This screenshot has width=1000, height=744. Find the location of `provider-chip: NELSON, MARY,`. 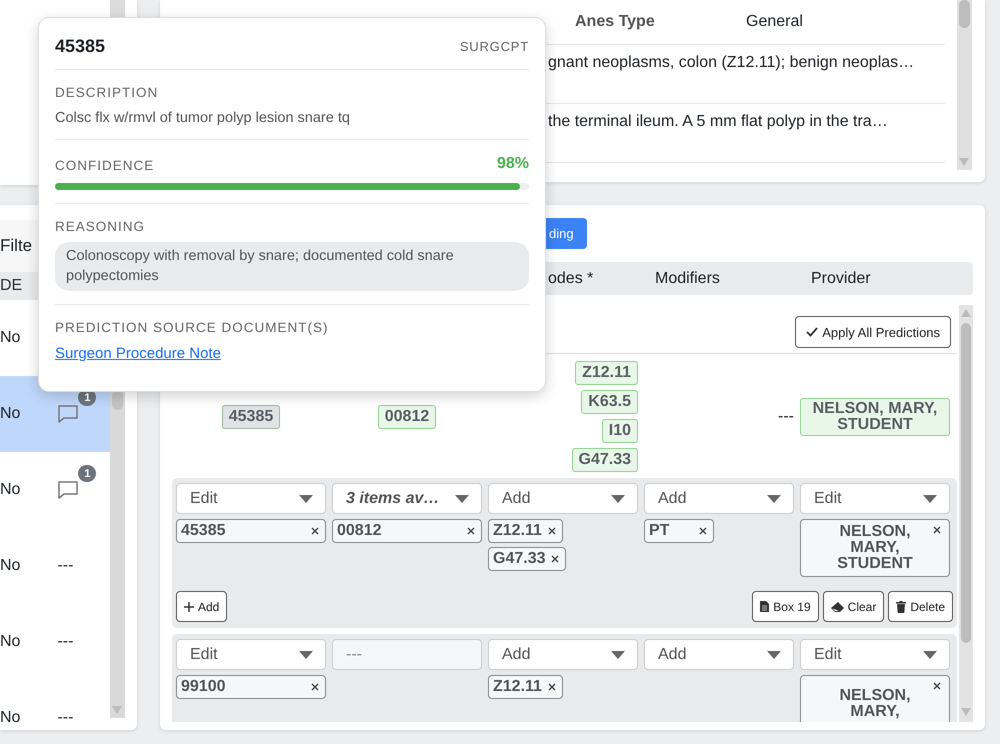

provider-chip: NELSON, MARY, is located at coordinates (875, 698).